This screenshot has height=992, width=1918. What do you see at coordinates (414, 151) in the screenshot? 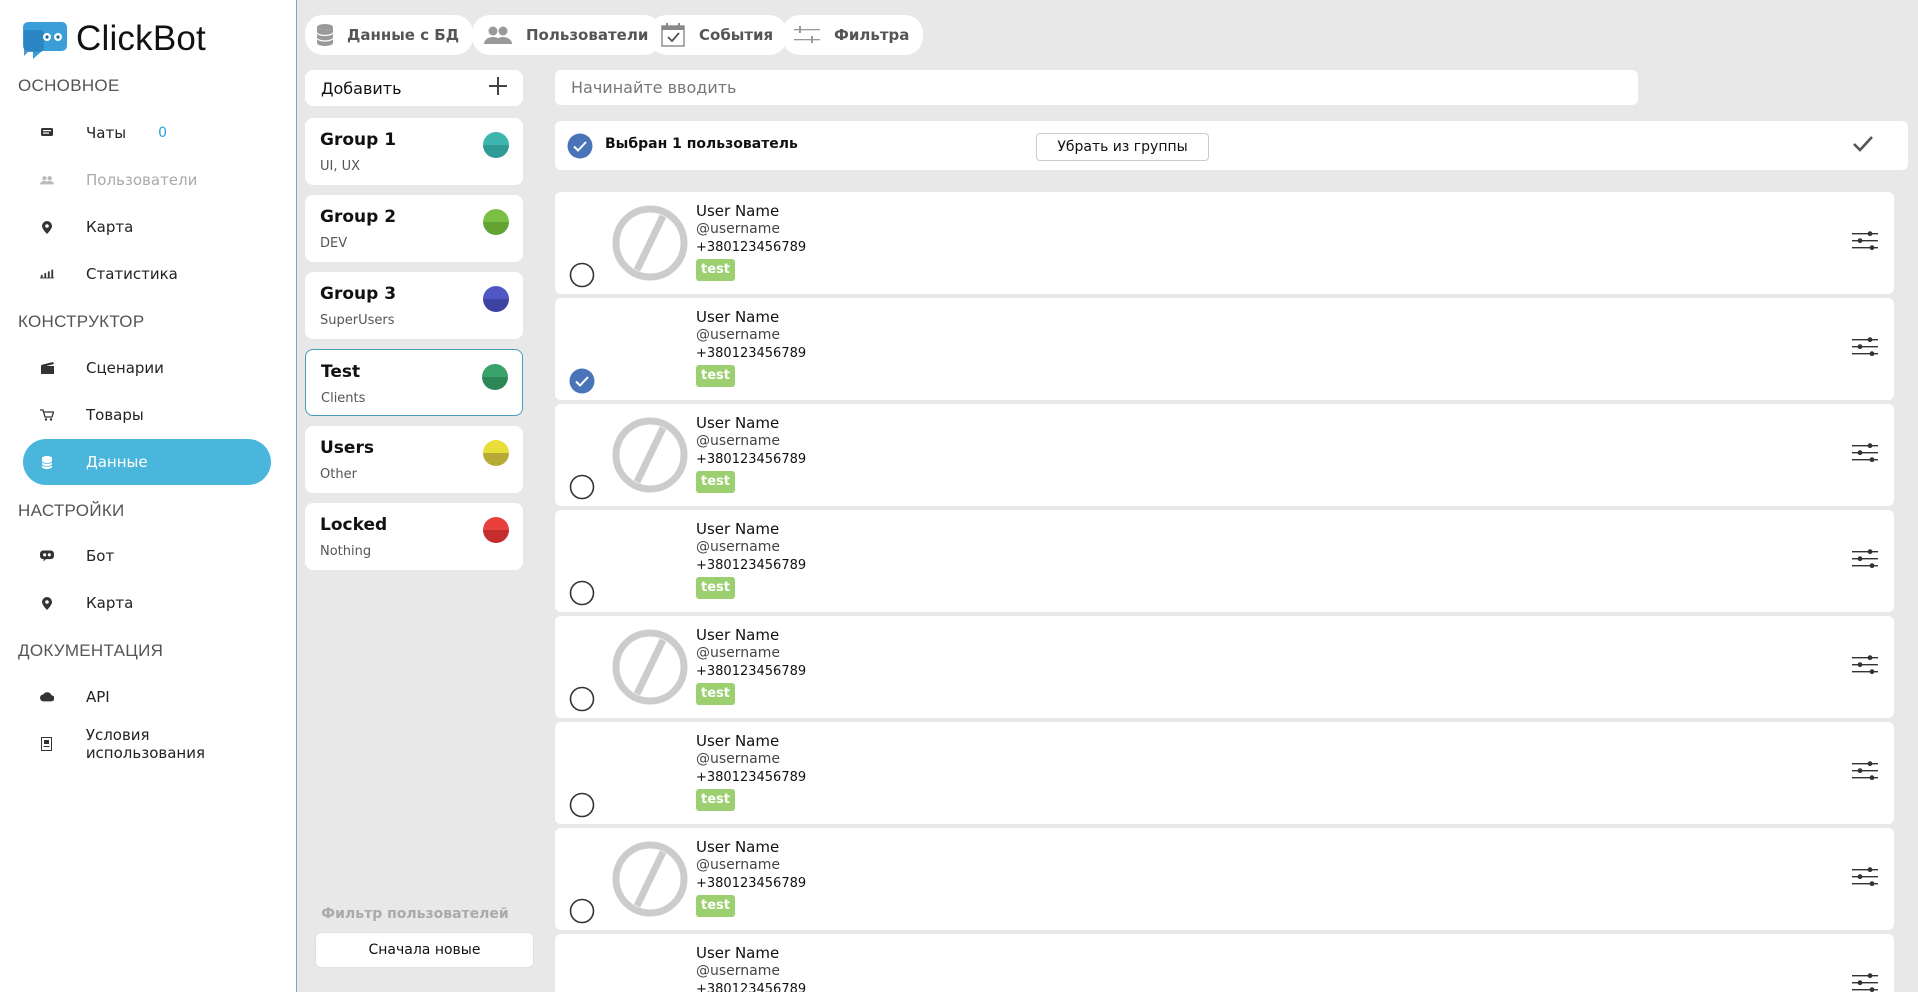
I see `group-card: Group 1 UI, UX` at bounding box center [414, 151].